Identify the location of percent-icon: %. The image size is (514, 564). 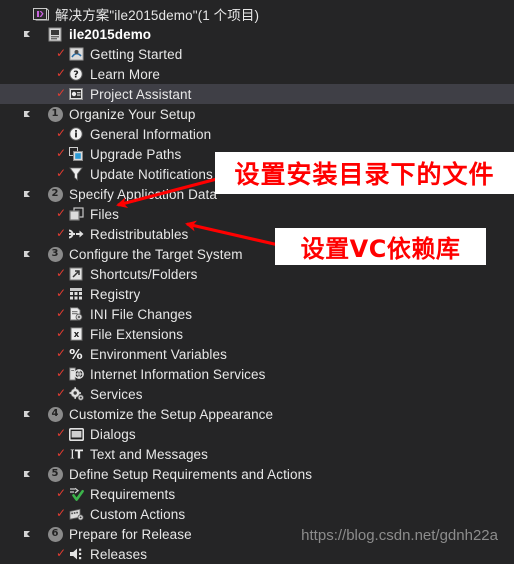
(76, 354).